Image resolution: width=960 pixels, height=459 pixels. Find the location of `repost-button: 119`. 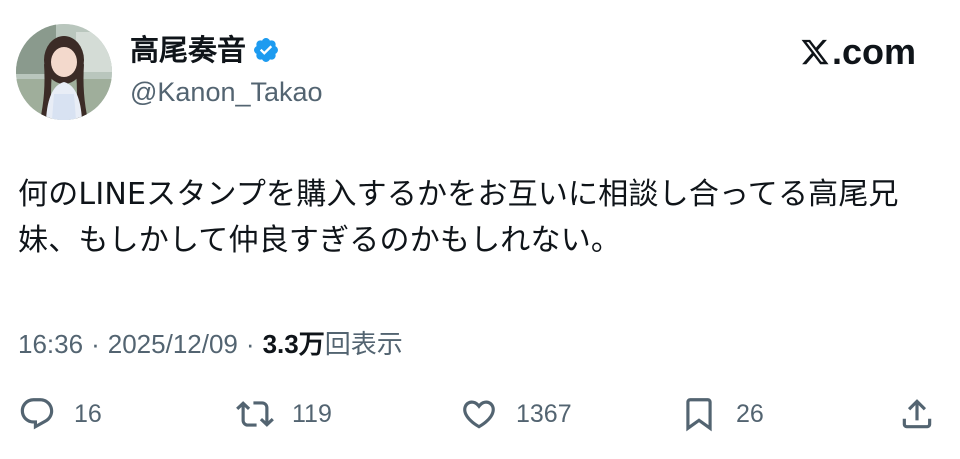

repost-button: 119 is located at coordinates (284, 414).